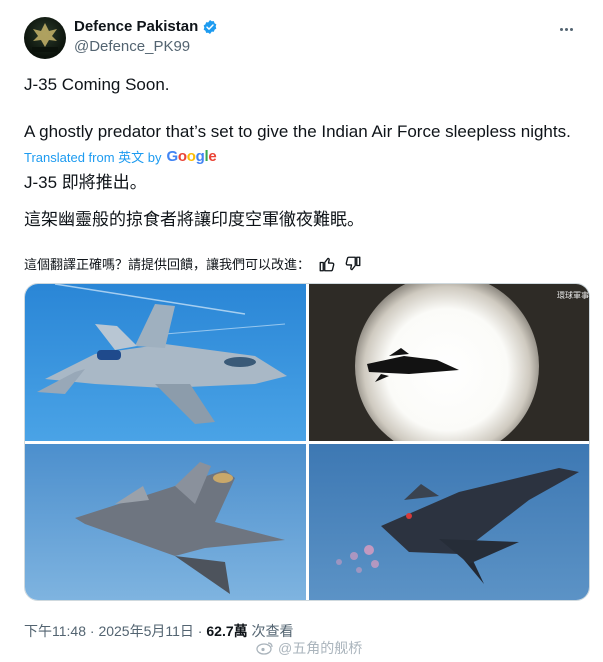  Describe the element at coordinates (136, 26) in the screenshot. I see `author-name: Defence Pakistan` at that location.